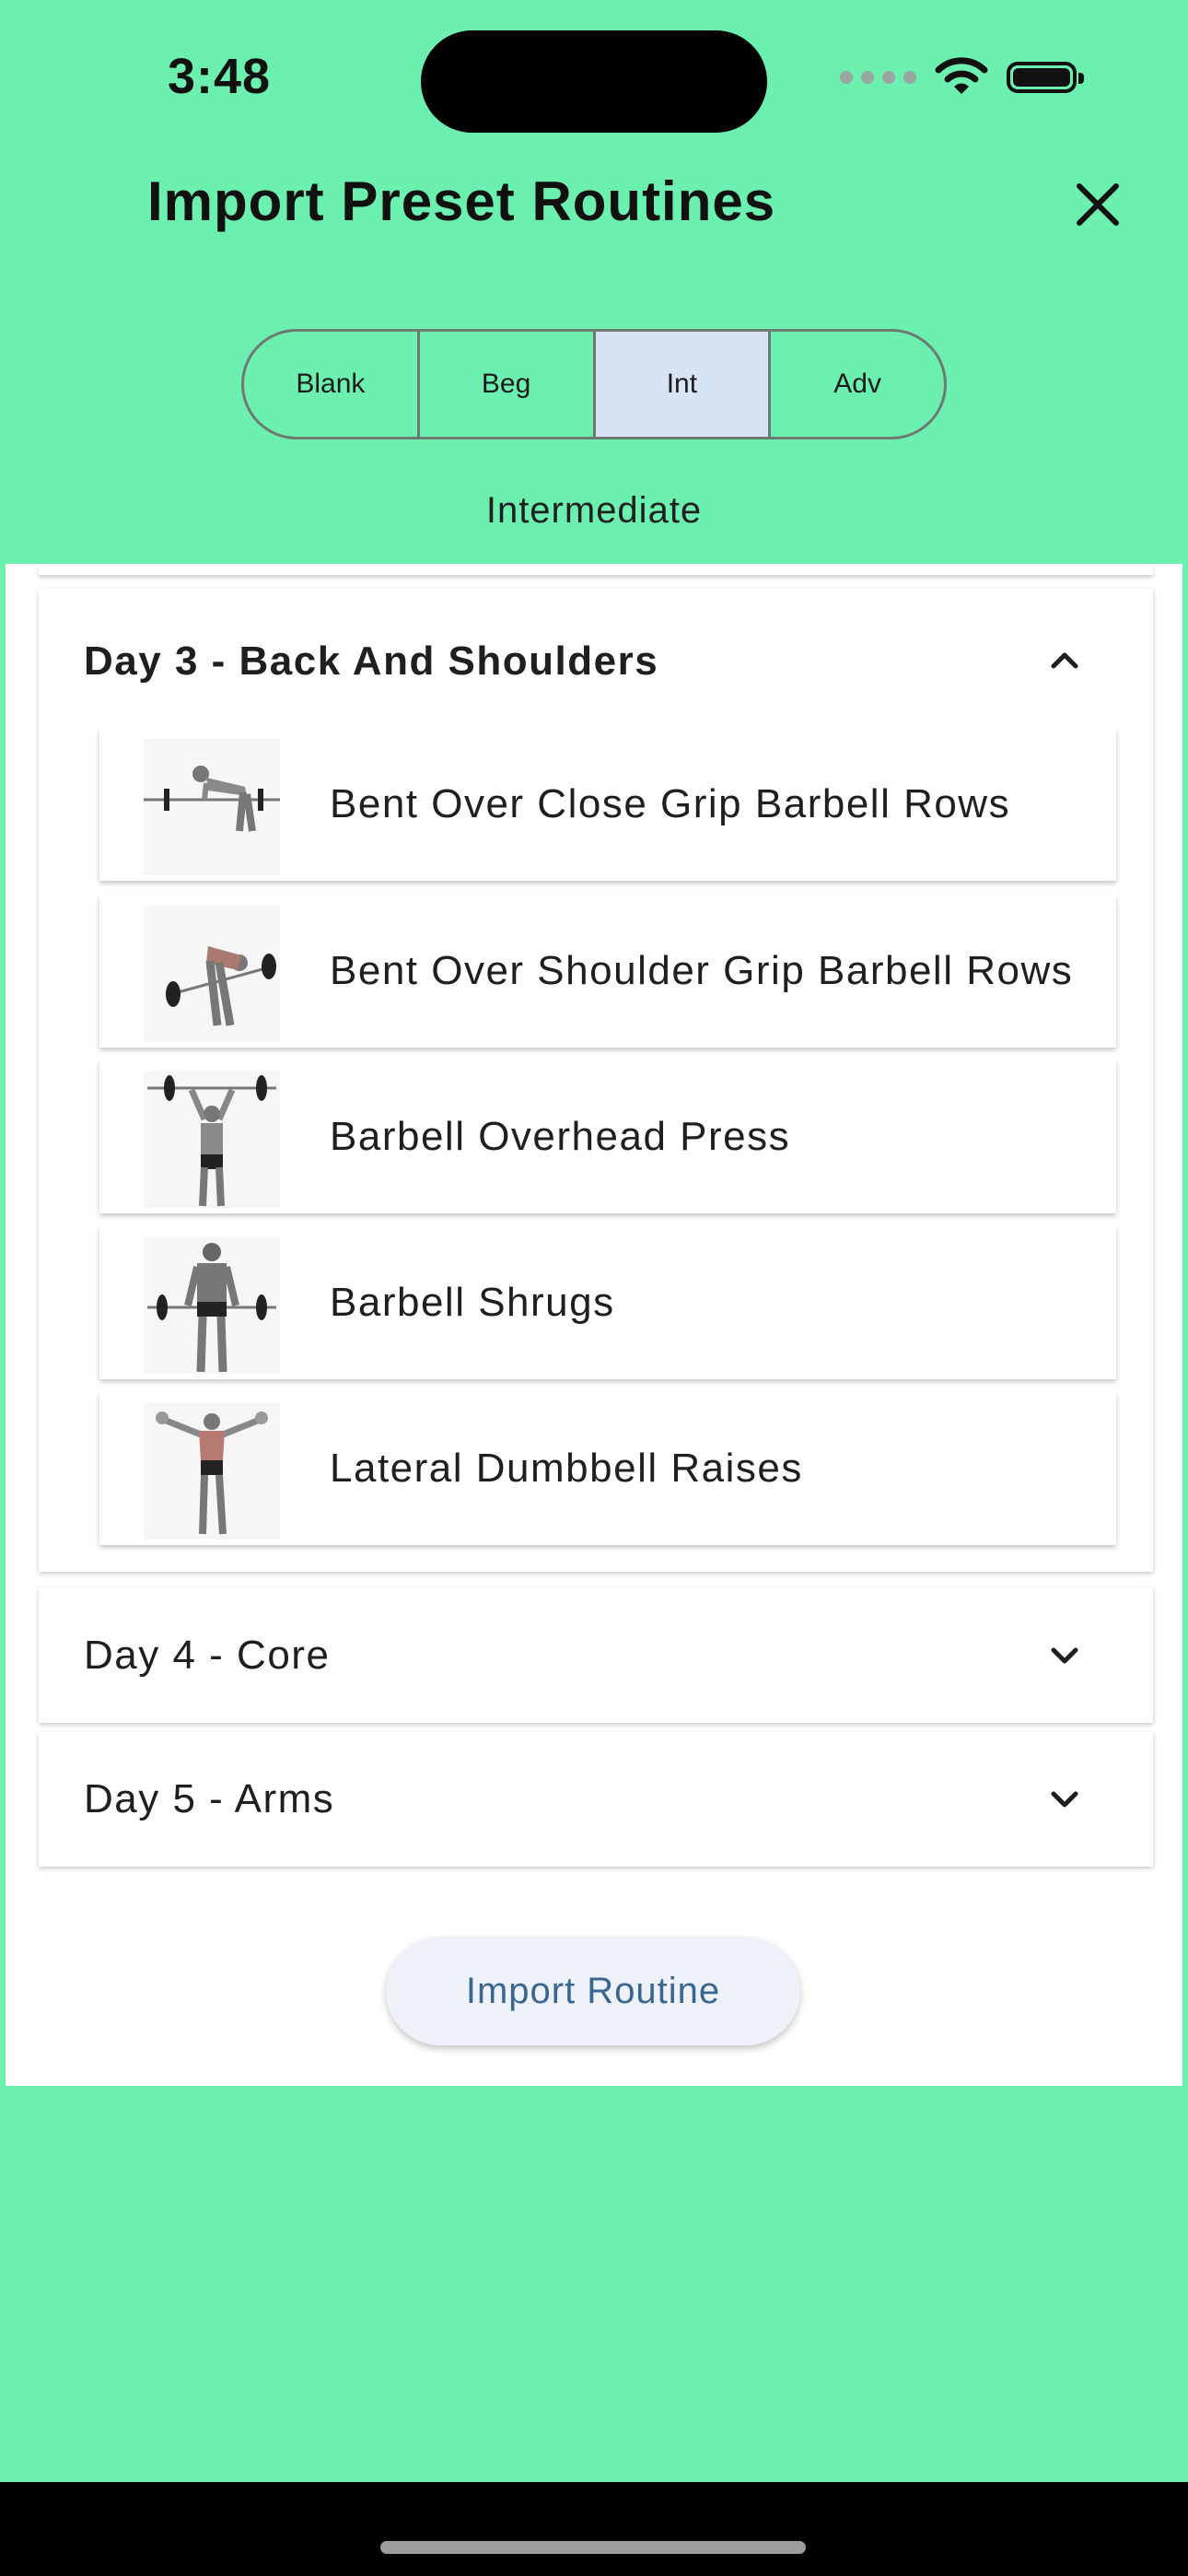 The width and height of the screenshot is (1188, 2576). I want to click on exercise-item: Lateral Dumbbell Raises, so click(607, 1468).